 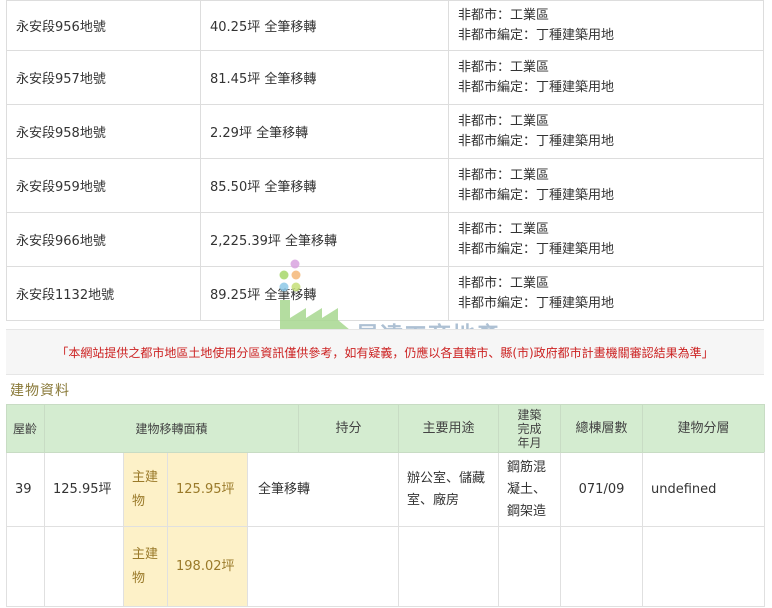 What do you see at coordinates (349, 428) in the screenshot?
I see `header-share: 持分` at bounding box center [349, 428].